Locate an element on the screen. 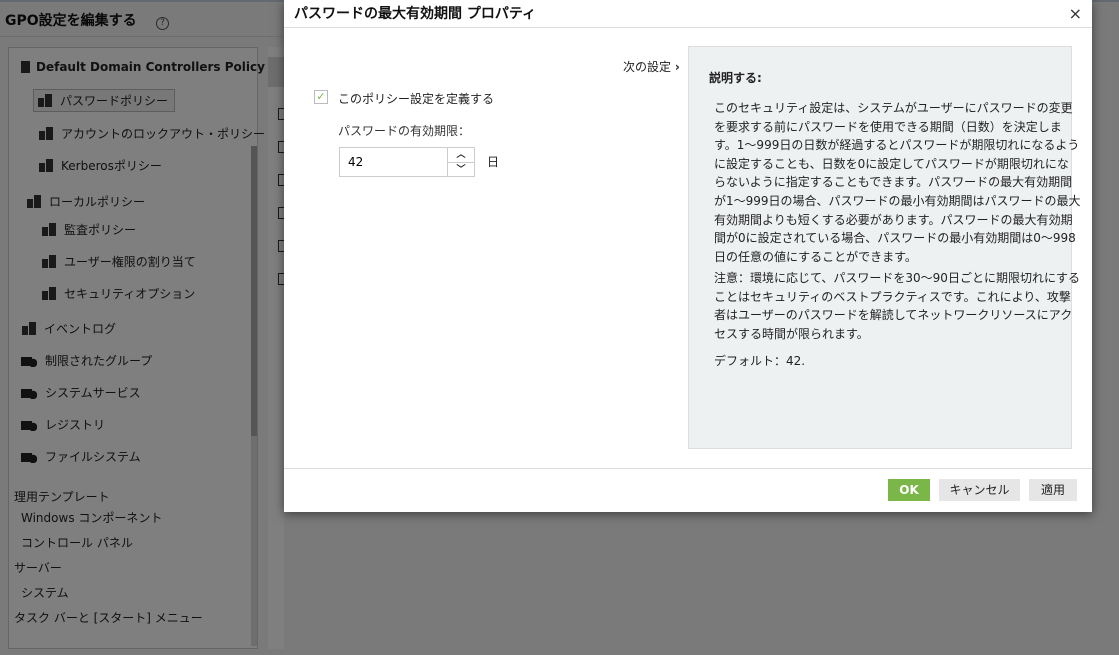 This screenshot has height=655, width=1119. apply-button: 適用 is located at coordinates (1053, 490).